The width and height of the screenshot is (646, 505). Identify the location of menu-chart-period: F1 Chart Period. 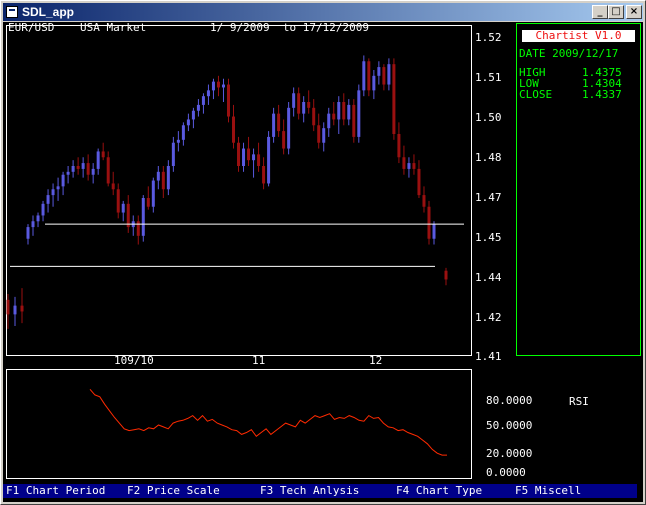
(55, 491).